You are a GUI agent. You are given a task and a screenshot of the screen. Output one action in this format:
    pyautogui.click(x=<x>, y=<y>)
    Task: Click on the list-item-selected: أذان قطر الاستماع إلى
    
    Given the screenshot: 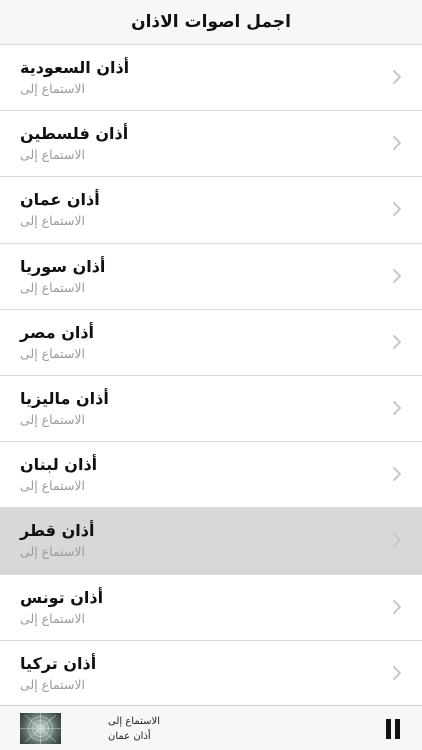 What is the action you would take?
    pyautogui.click(x=211, y=541)
    